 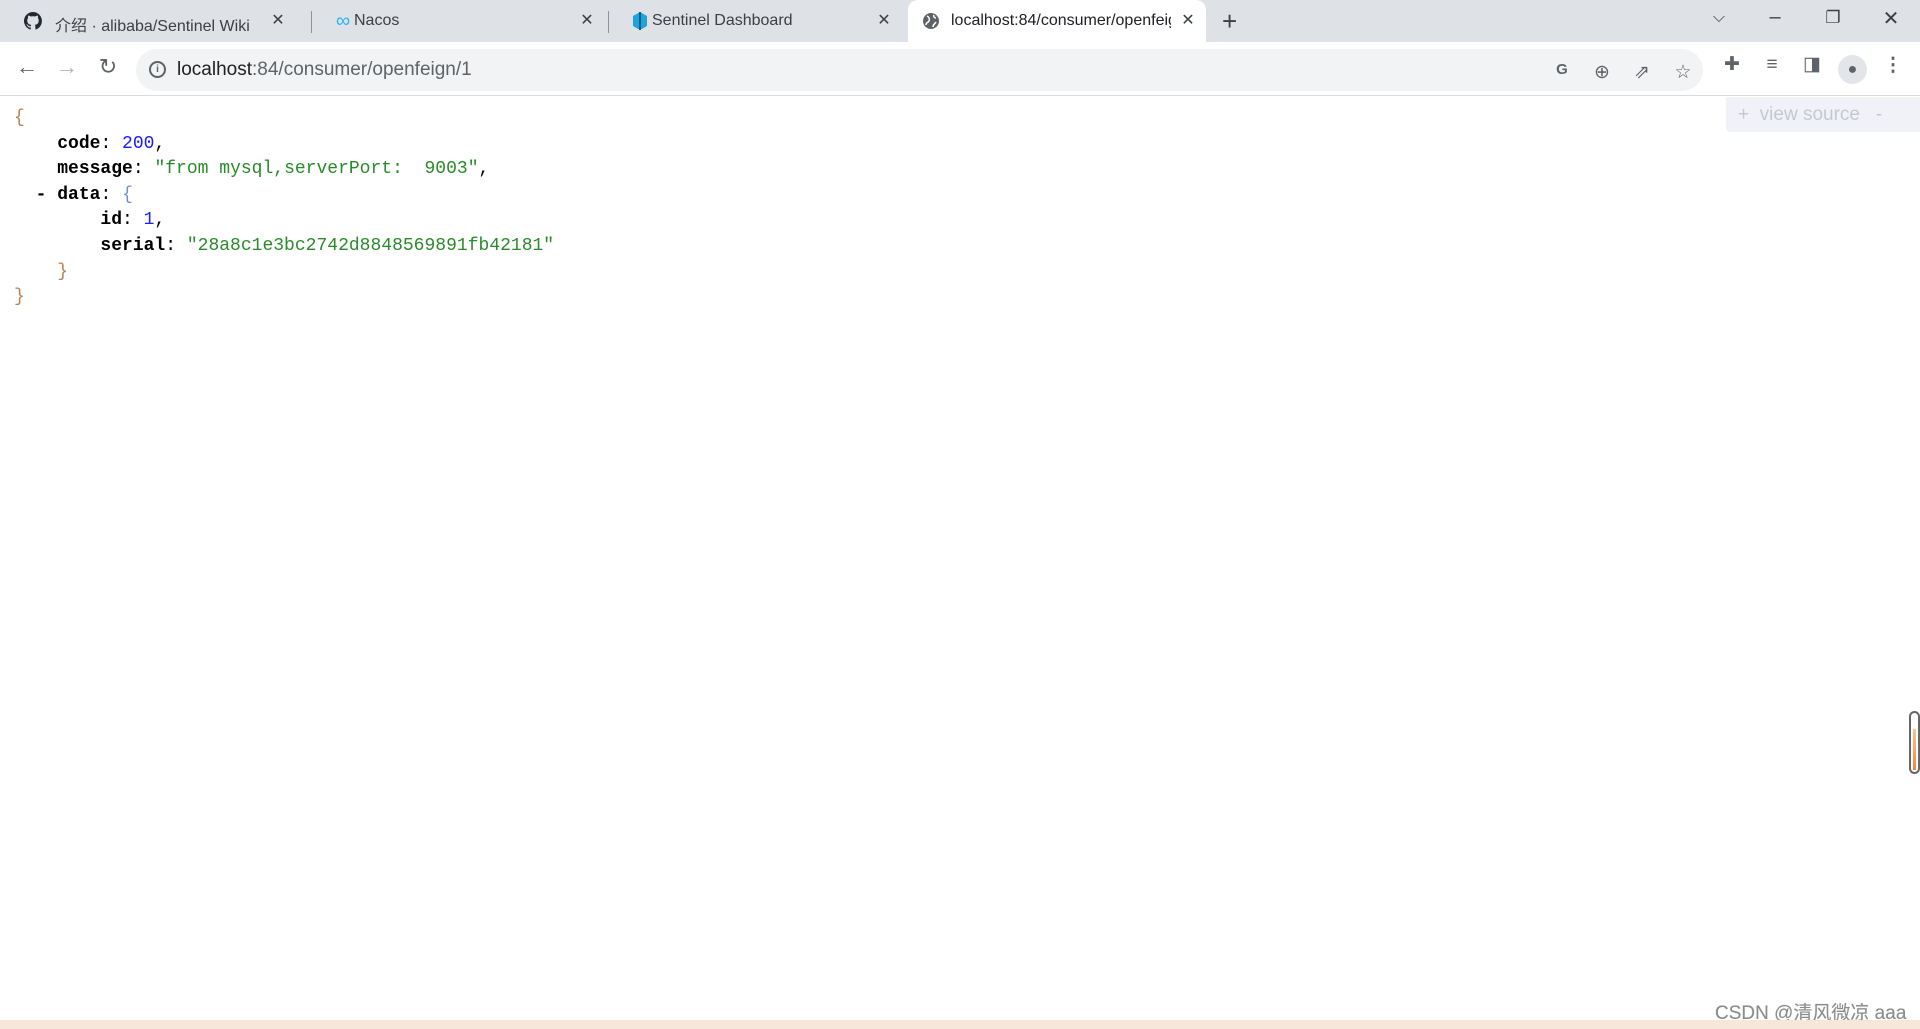 What do you see at coordinates (931, 21) in the screenshot?
I see `globe-icon` at bounding box center [931, 21].